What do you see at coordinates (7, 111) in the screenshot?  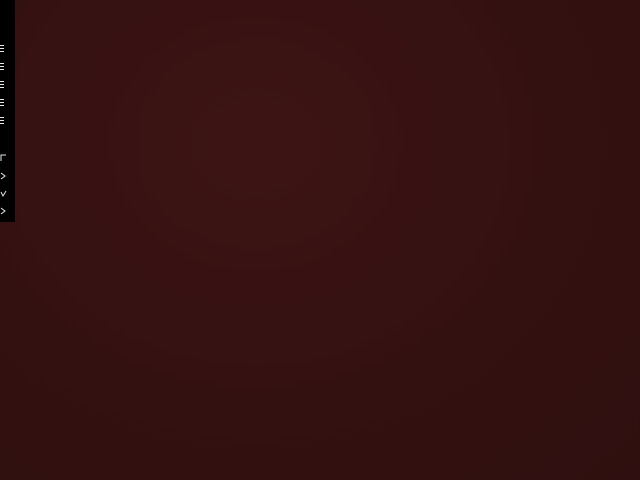 I see `side-toolbar` at bounding box center [7, 111].